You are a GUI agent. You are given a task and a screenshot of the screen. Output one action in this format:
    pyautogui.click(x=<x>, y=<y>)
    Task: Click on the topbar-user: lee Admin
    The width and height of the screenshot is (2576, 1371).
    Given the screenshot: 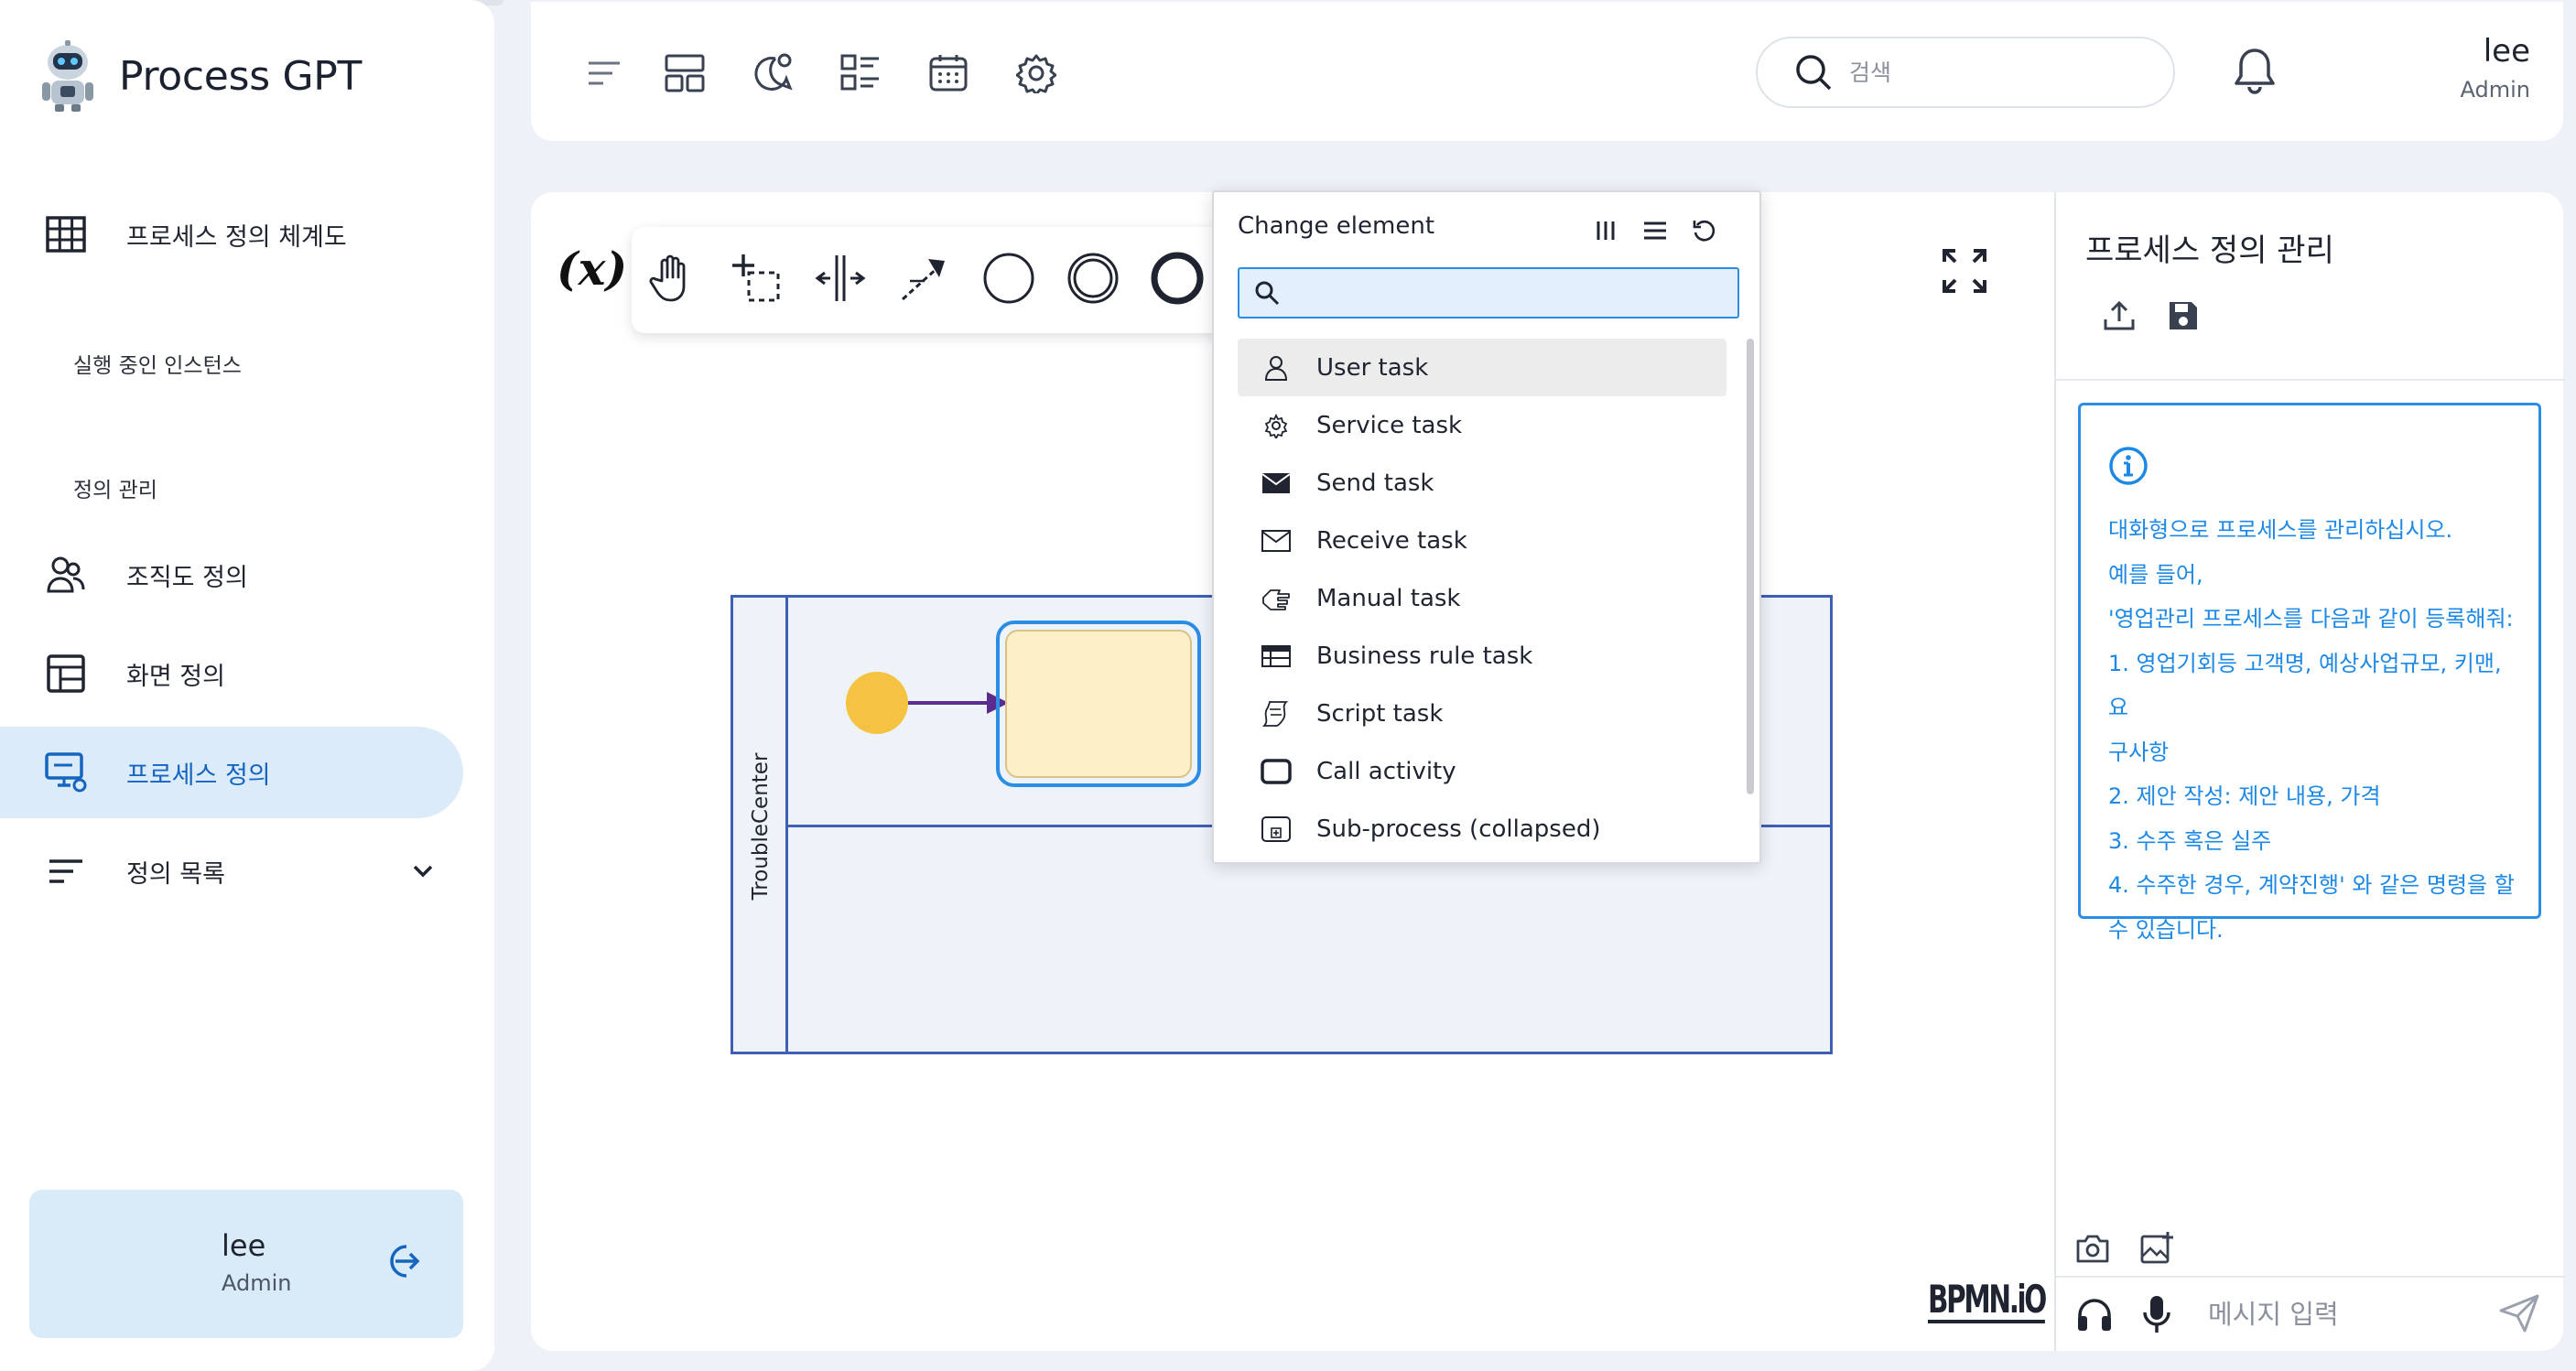 What is the action you would take?
    pyautogui.click(x=2496, y=68)
    